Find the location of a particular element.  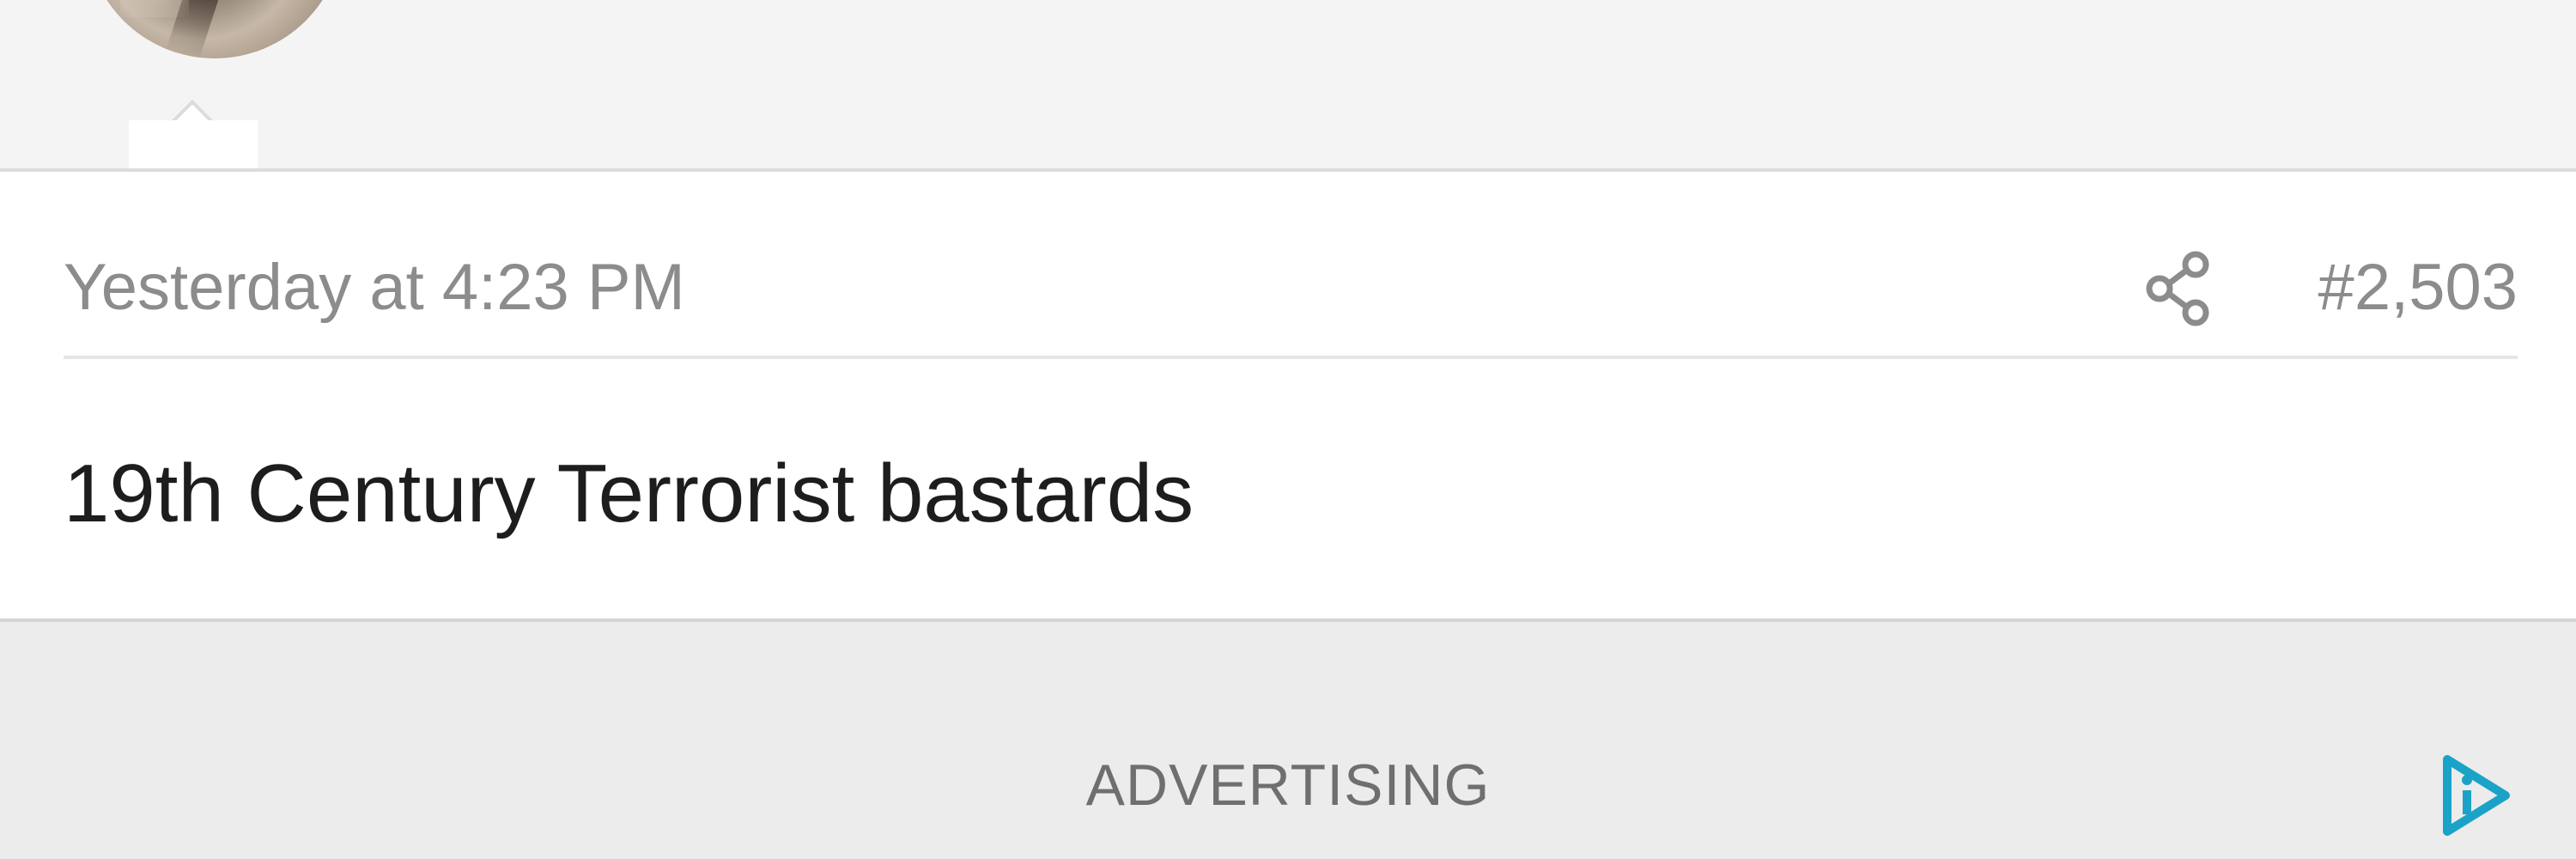

post-permalink-number: #2,503 is located at coordinates (2418, 287).